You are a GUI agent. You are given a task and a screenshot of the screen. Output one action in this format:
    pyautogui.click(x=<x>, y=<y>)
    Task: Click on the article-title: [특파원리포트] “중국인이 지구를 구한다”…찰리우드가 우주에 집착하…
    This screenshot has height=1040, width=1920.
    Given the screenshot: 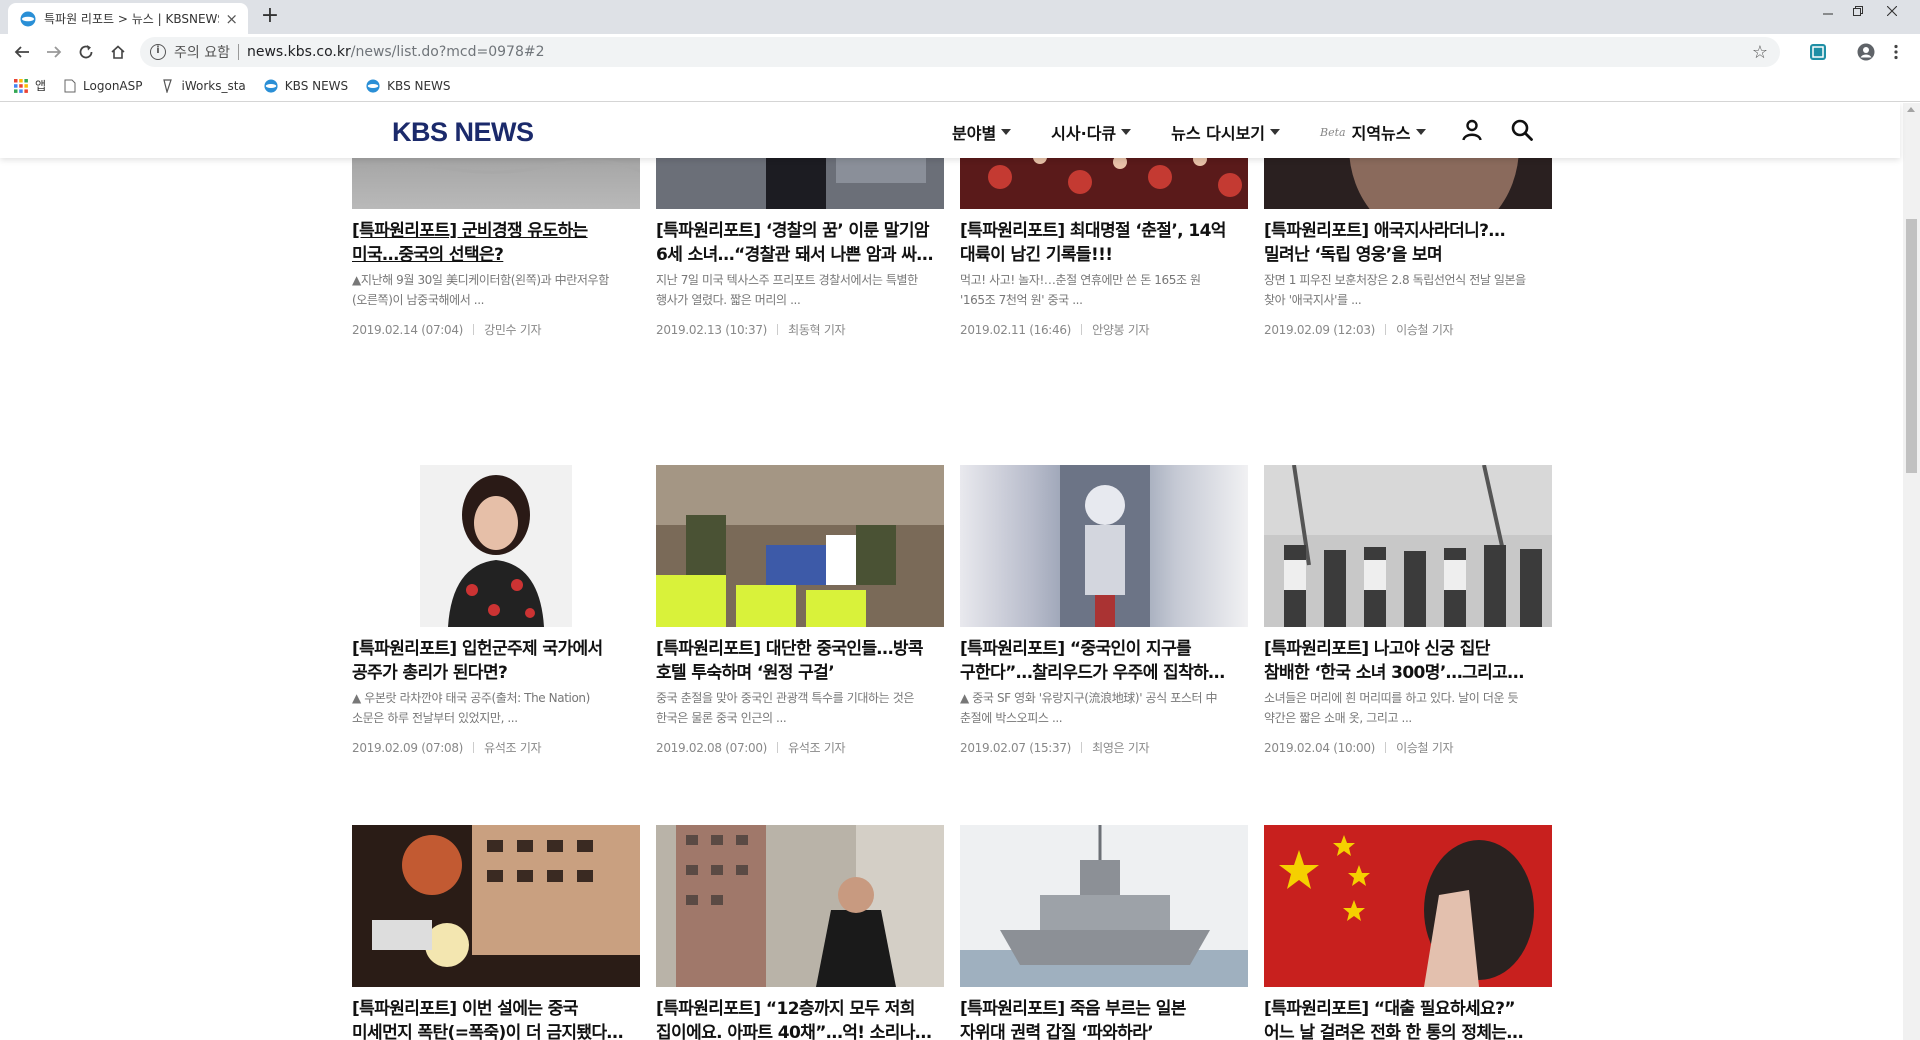 What is the action you would take?
    pyautogui.click(x=1104, y=661)
    